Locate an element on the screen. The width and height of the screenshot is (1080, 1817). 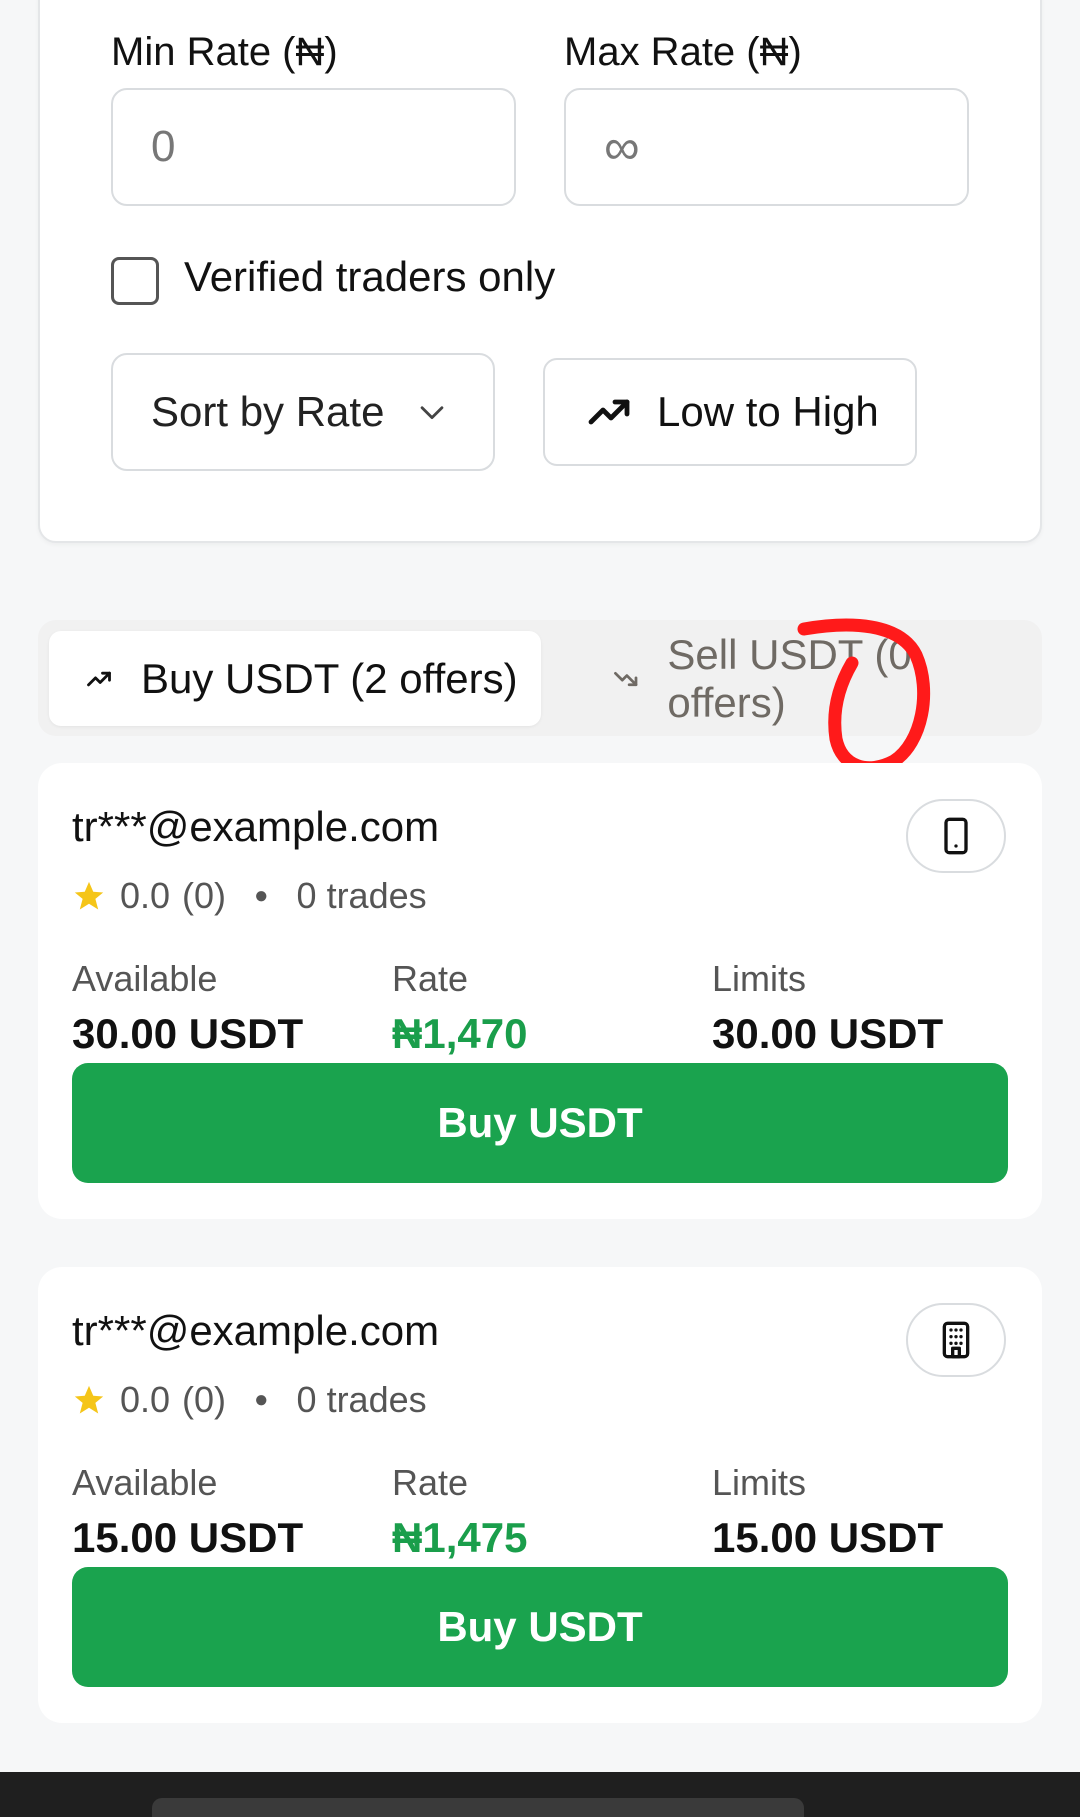
smartphone-icon is located at coordinates (956, 836).